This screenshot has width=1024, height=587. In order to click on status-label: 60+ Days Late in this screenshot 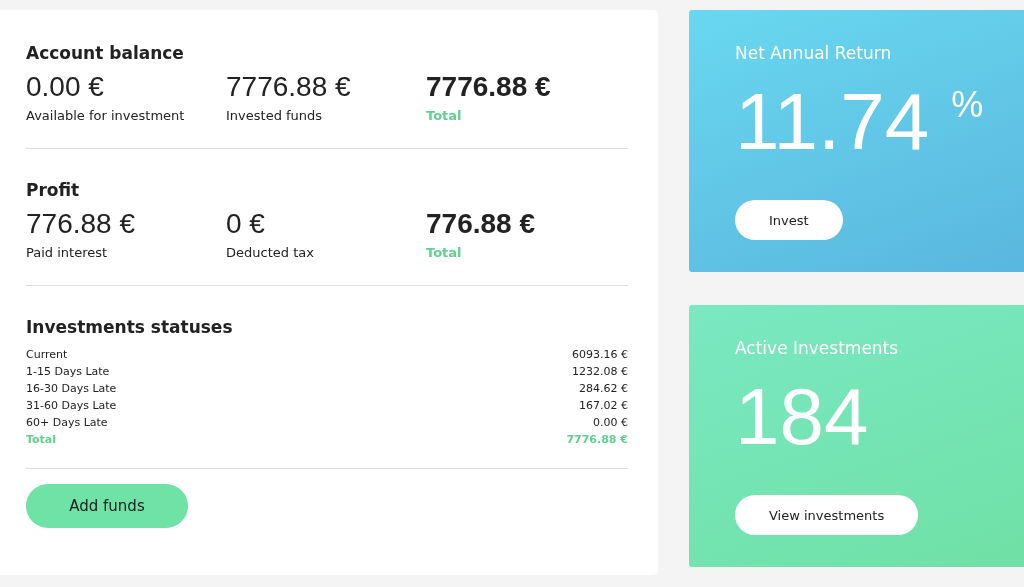, I will do `click(67, 423)`.